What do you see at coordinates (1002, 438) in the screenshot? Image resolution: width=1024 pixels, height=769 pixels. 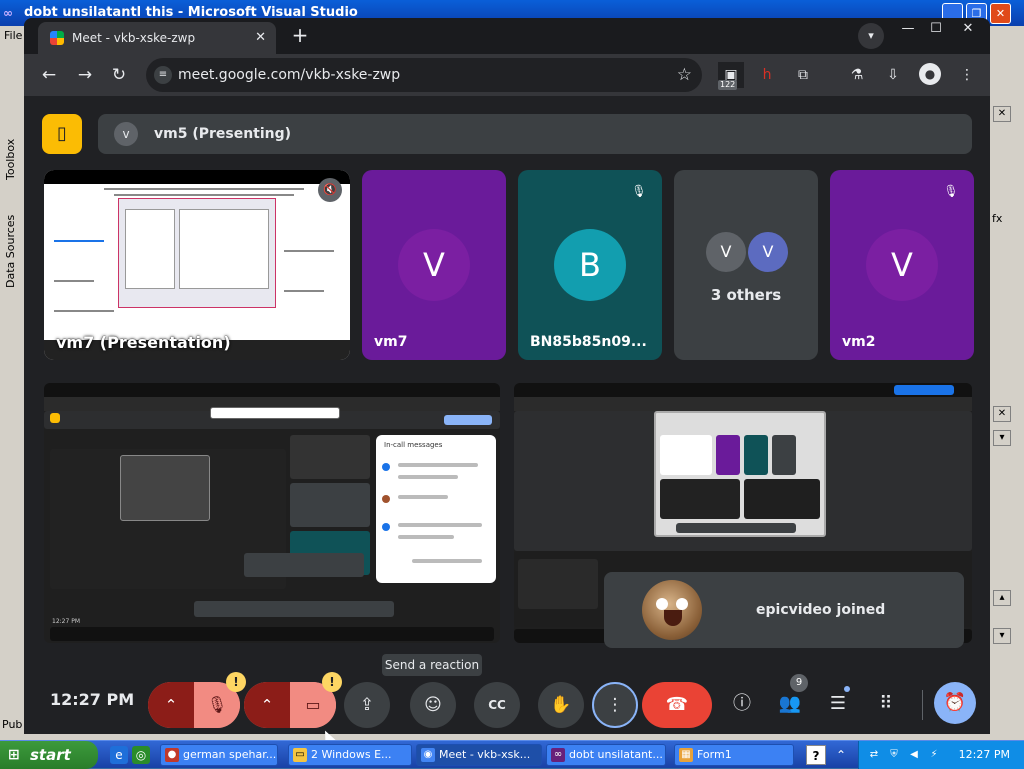 I see `chevron-down-icon: ▾` at bounding box center [1002, 438].